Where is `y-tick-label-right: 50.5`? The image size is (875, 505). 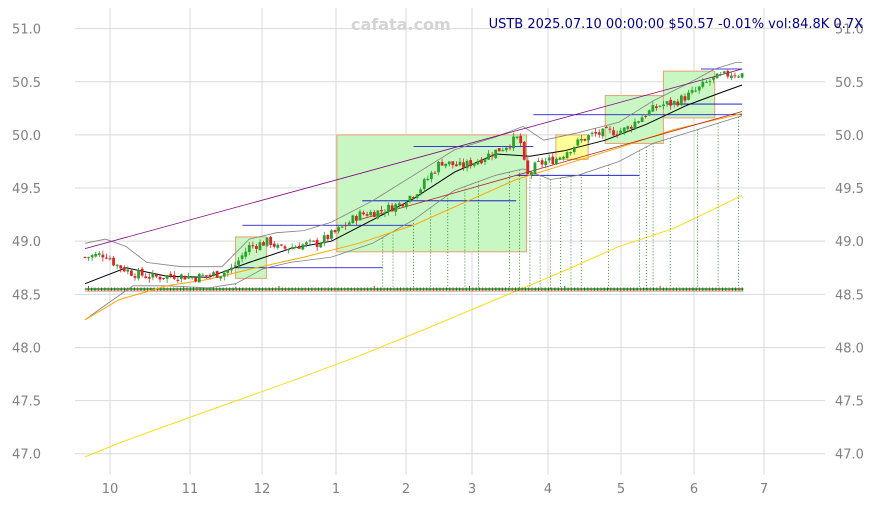 y-tick-label-right: 50.5 is located at coordinates (849, 83).